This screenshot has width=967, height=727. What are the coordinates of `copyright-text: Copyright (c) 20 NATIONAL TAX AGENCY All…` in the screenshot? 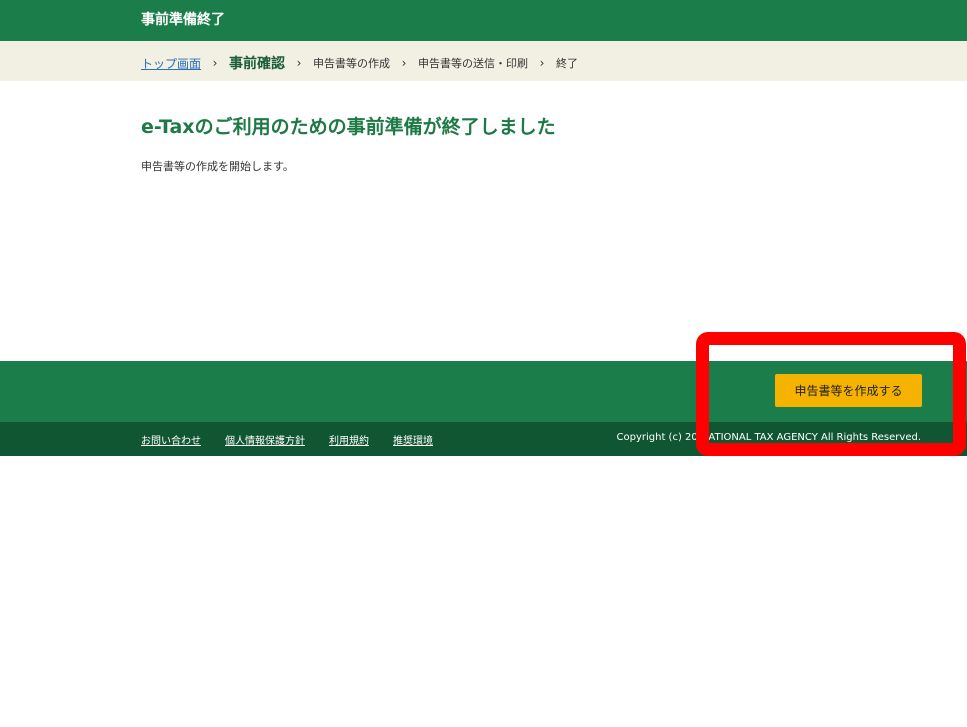 It's located at (769, 437).